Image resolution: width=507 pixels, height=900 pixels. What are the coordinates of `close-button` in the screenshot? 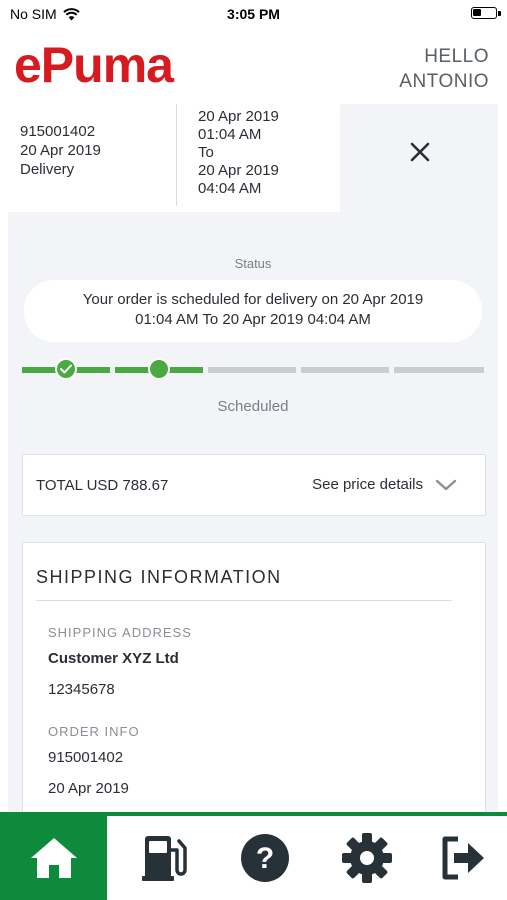 It's located at (420, 152).